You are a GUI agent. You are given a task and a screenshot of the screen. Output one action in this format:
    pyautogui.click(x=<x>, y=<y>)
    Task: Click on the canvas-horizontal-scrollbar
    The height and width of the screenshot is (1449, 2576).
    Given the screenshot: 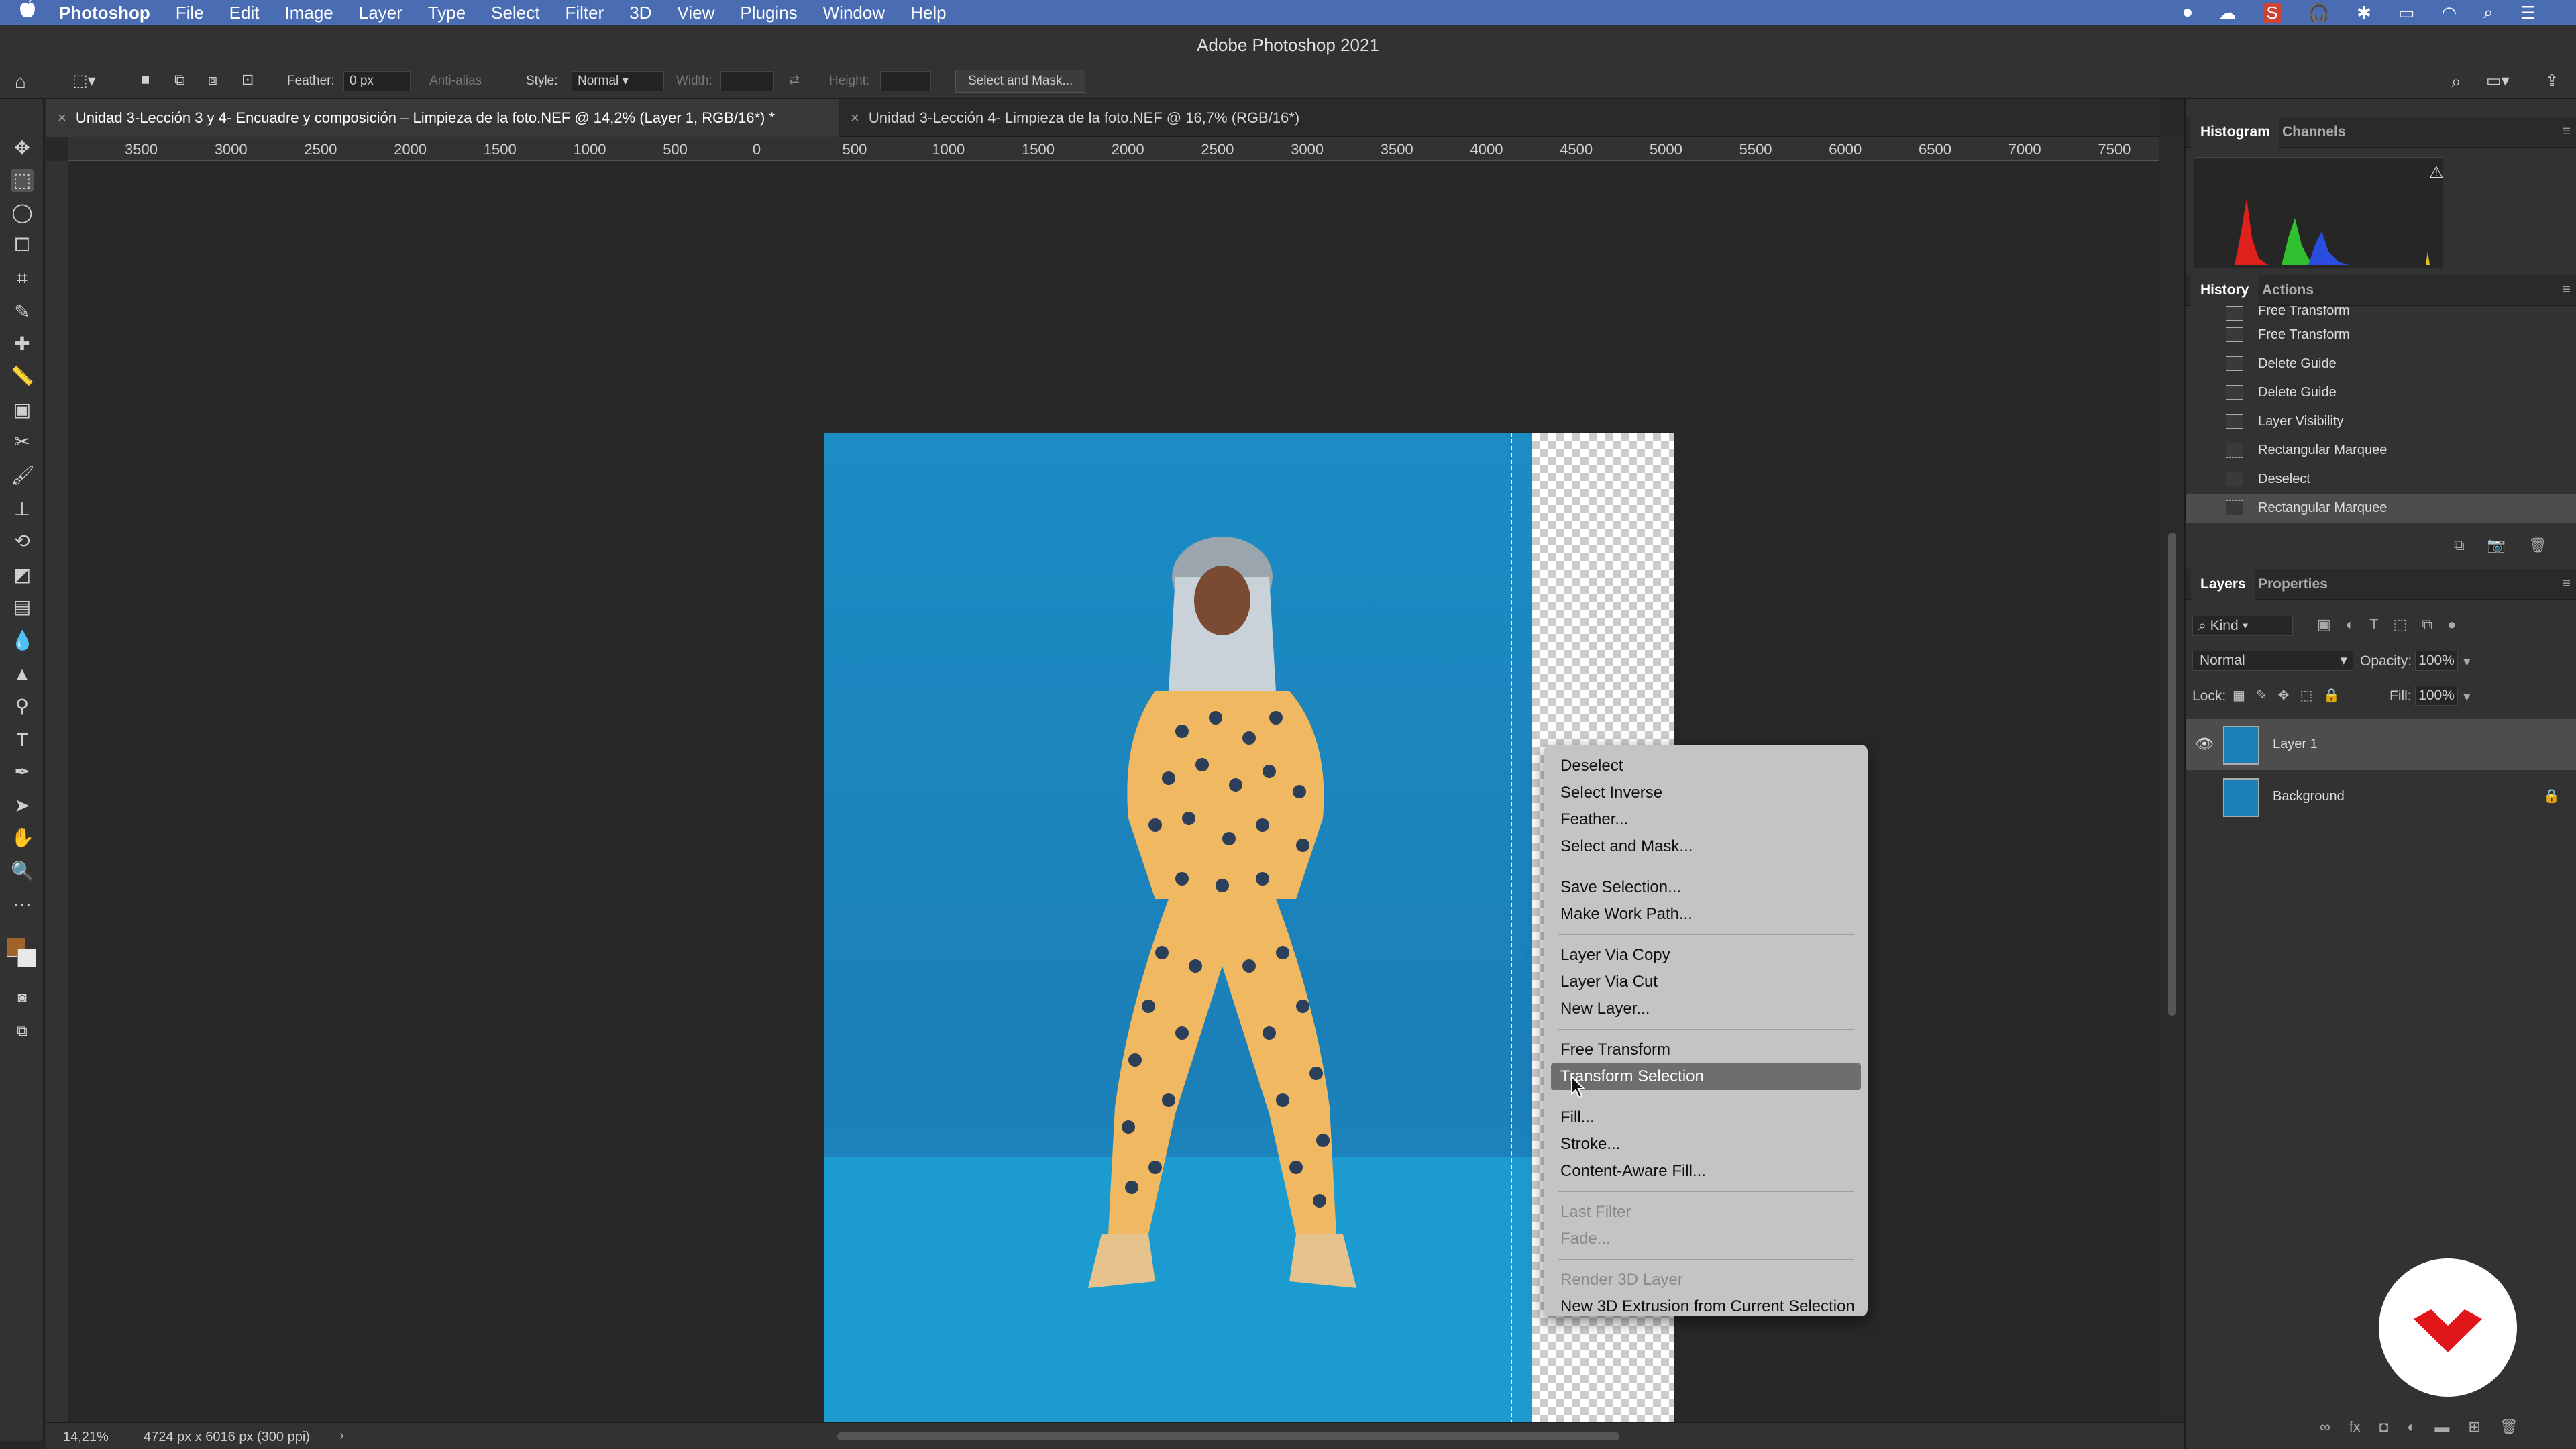 What is the action you would take?
    pyautogui.click(x=1228, y=1436)
    